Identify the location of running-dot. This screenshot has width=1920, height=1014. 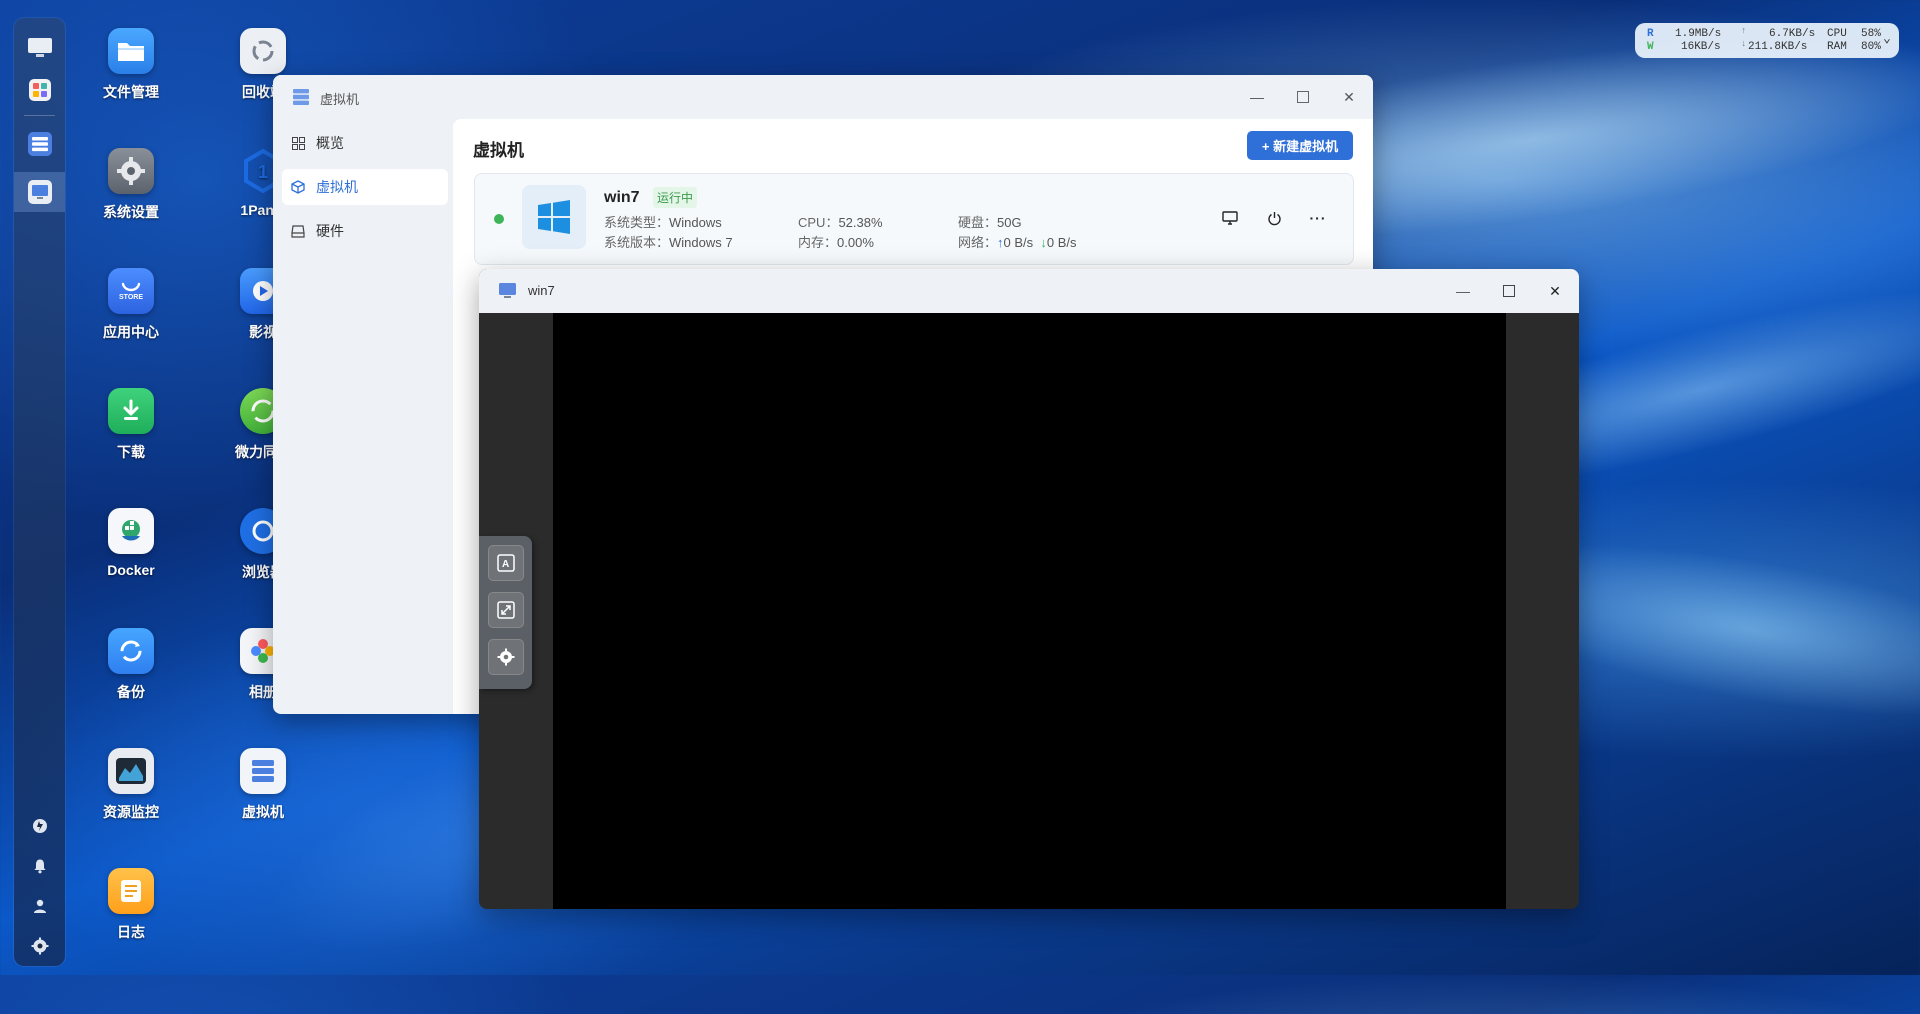
(499, 219).